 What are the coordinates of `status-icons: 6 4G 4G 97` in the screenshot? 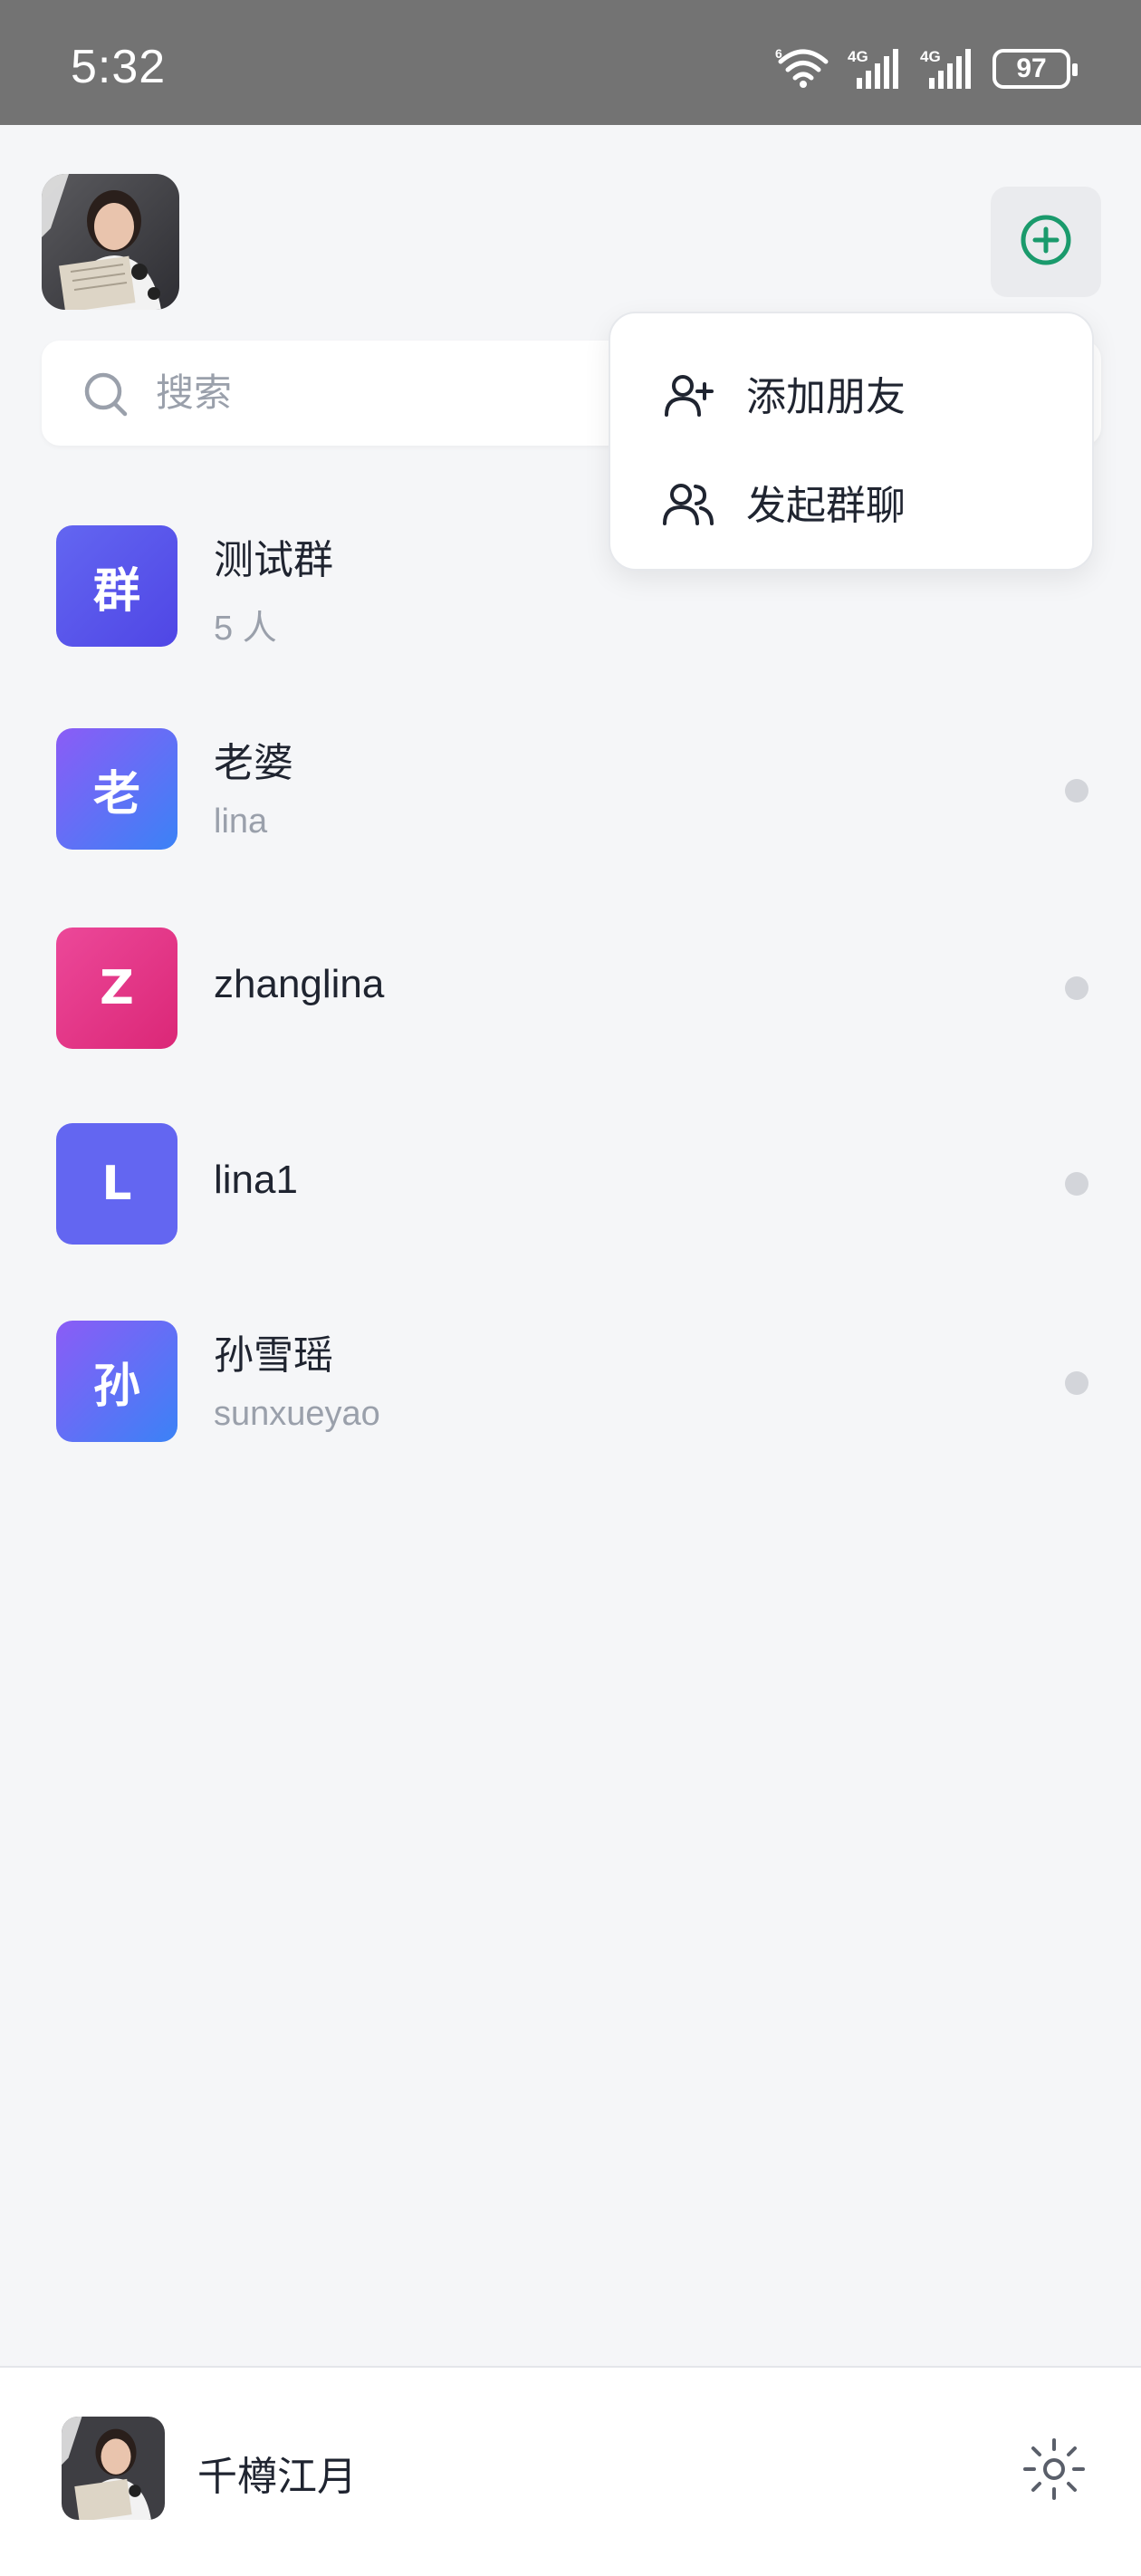 It's located at (927, 69).